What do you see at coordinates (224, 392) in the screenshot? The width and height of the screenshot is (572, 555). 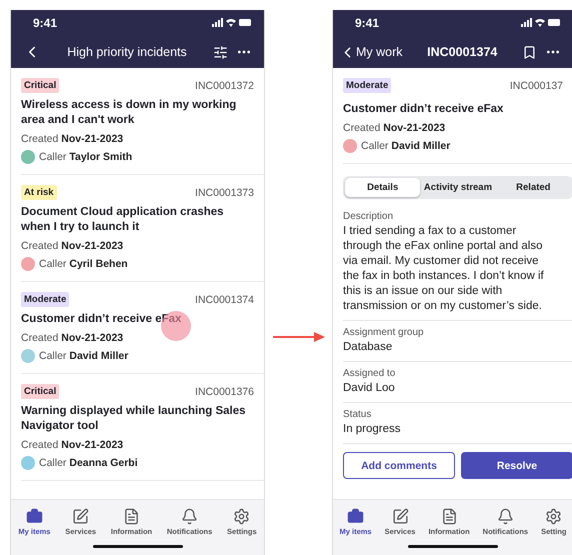 I see `incident-number: INC0001376` at bounding box center [224, 392].